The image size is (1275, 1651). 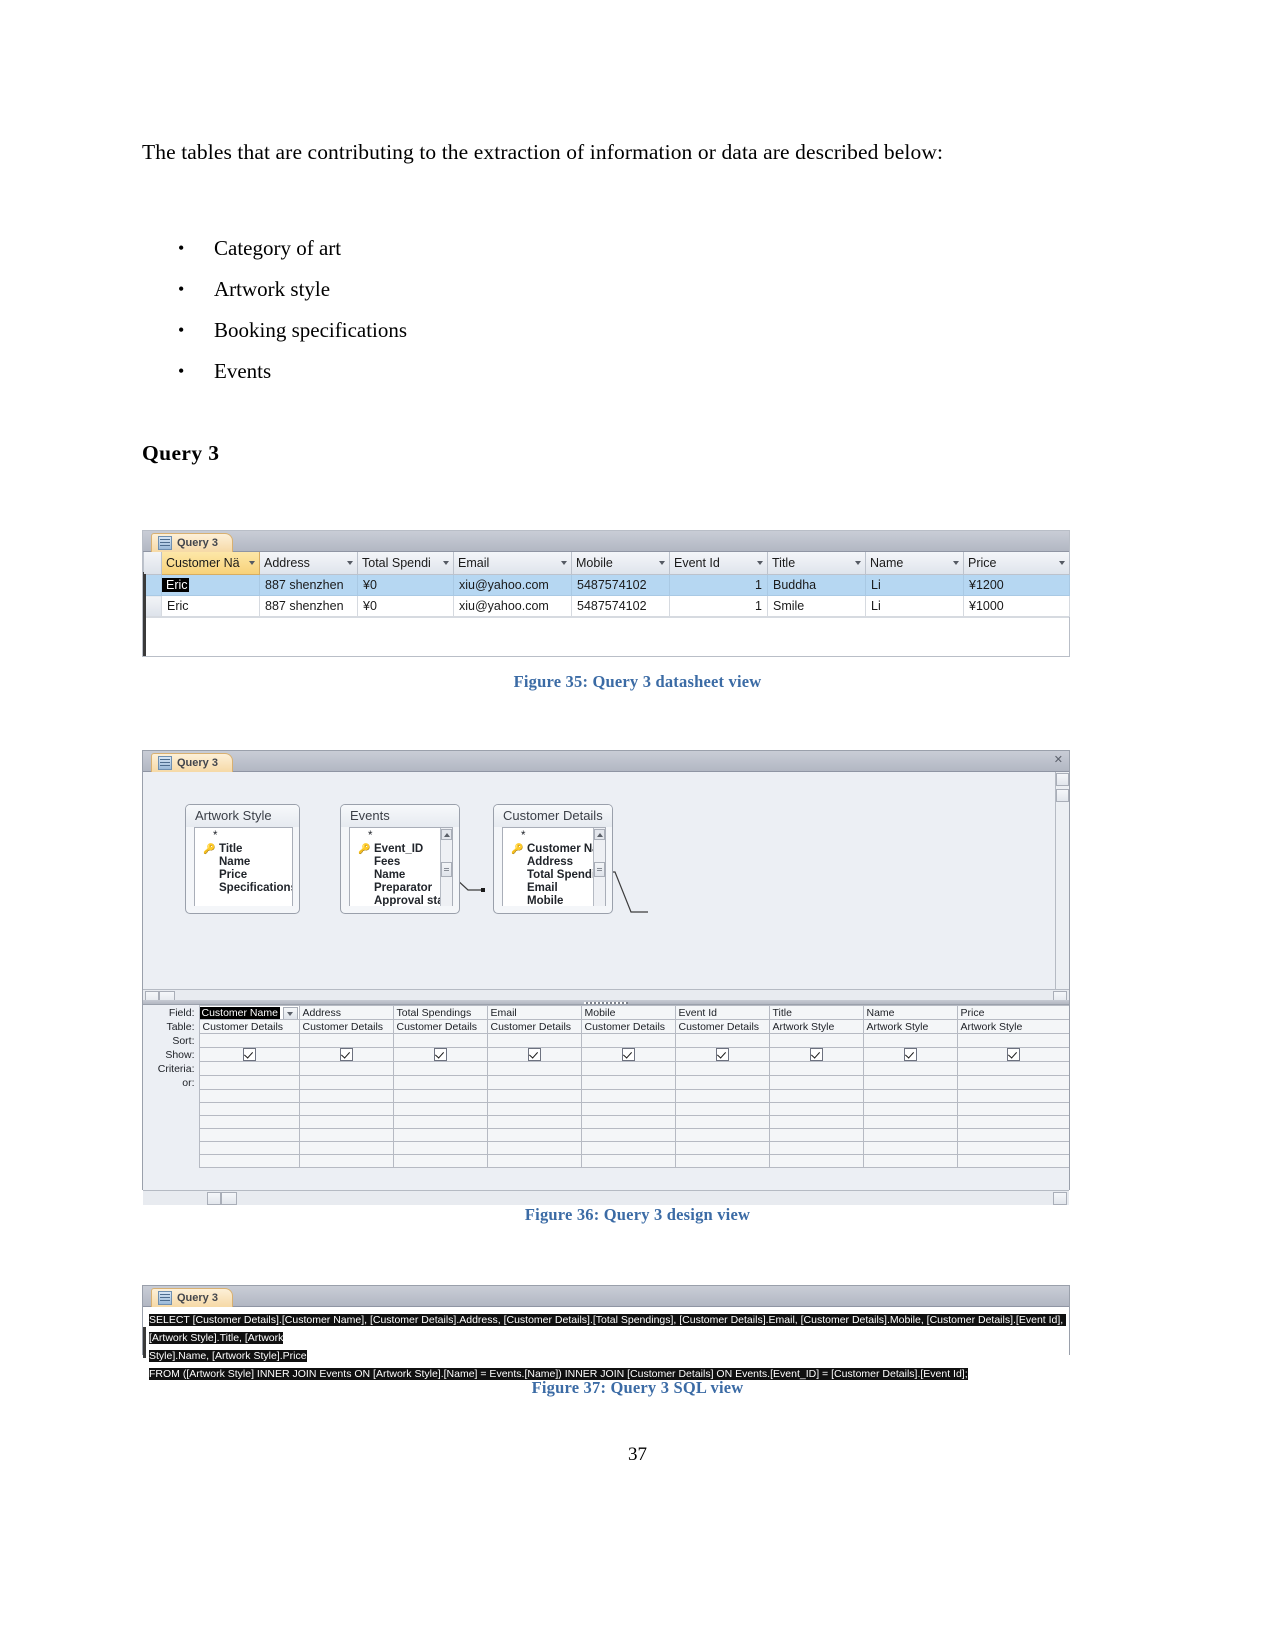 What do you see at coordinates (722, 1012) in the screenshot?
I see `grid-field-cell-6: Event Id` at bounding box center [722, 1012].